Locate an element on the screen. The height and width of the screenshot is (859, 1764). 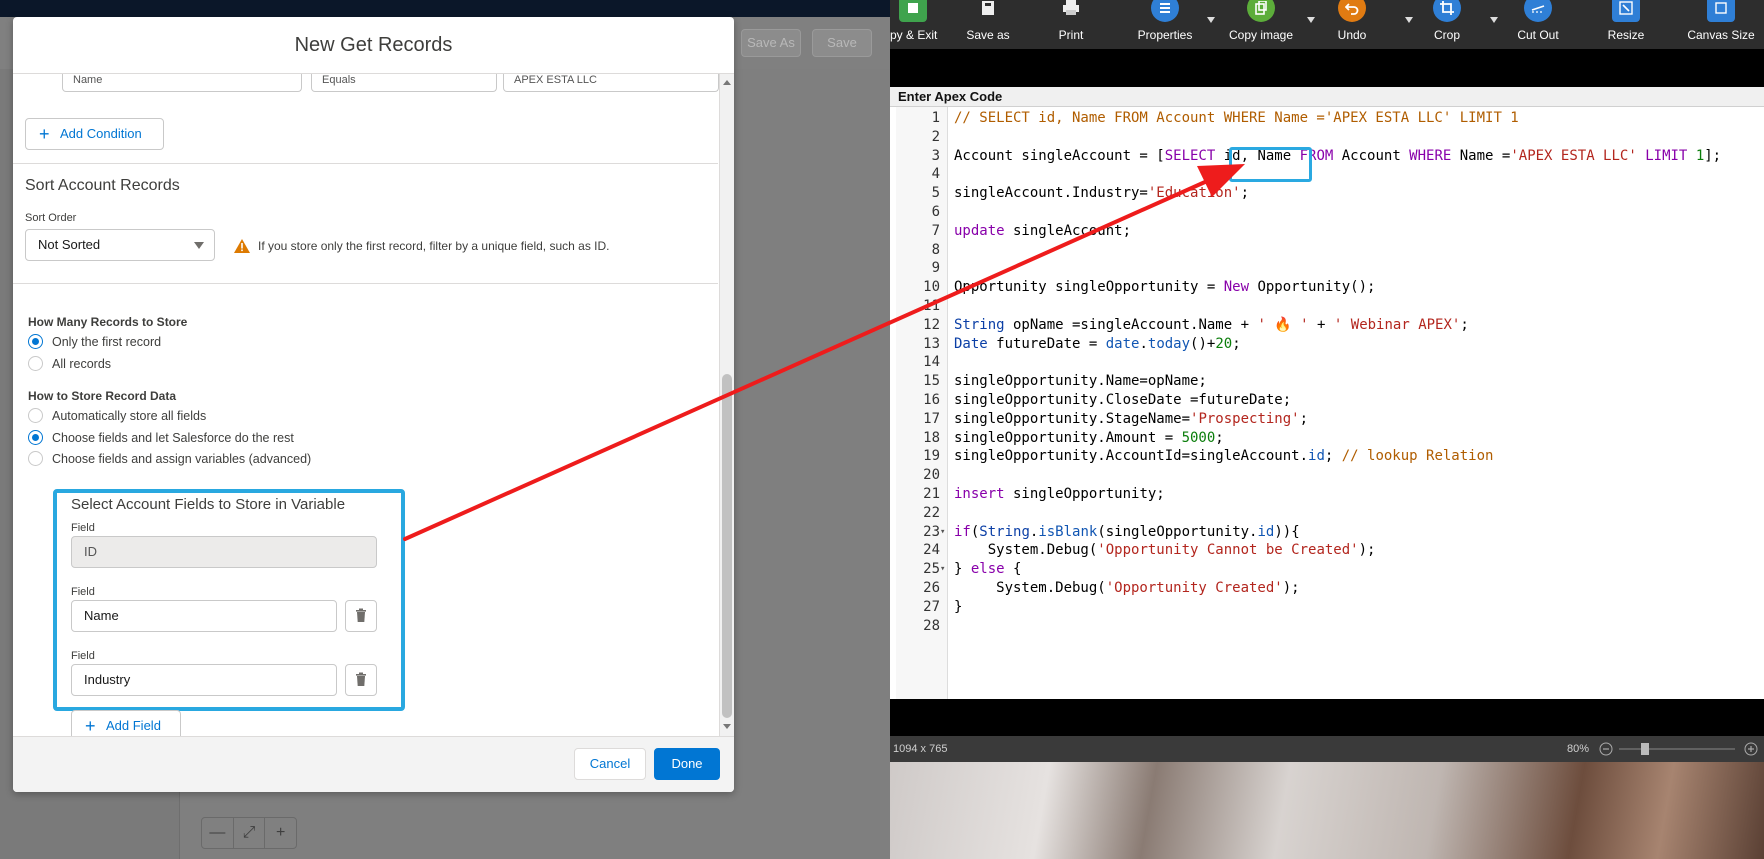
cut-icon is located at coordinates (1538, 11).